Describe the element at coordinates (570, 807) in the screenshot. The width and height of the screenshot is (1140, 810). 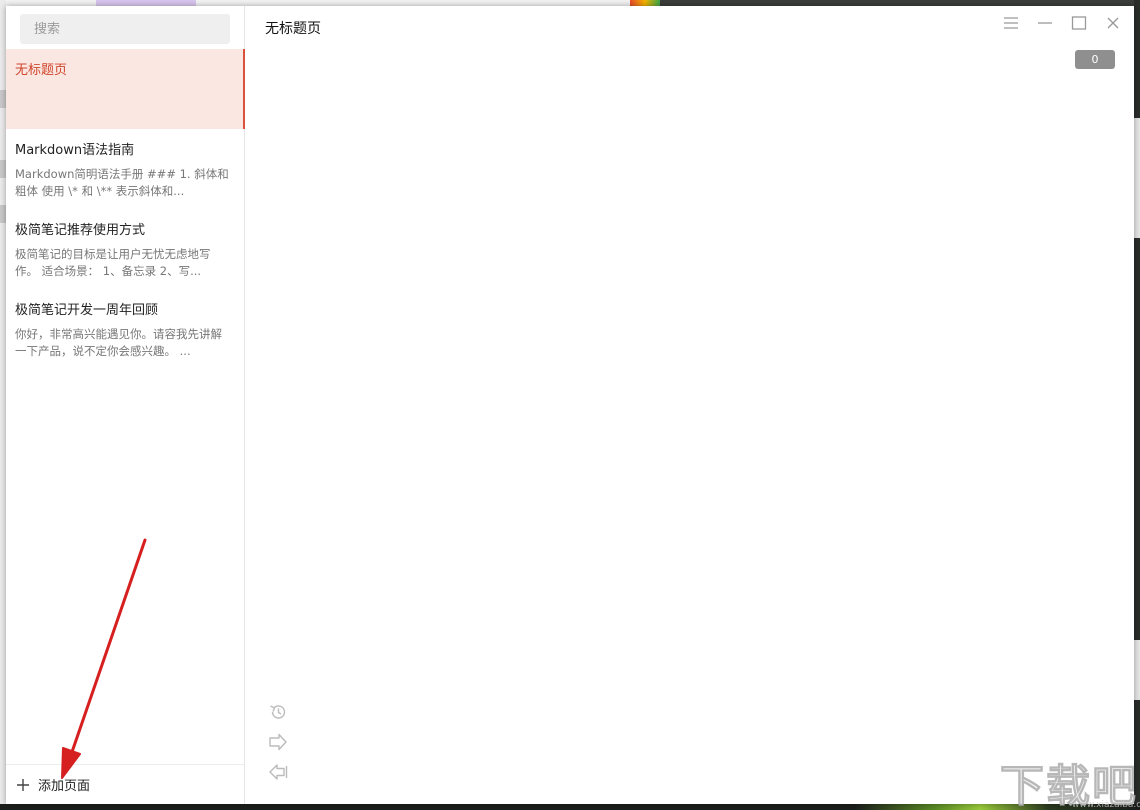
I see `background-desktop-bottom` at that location.